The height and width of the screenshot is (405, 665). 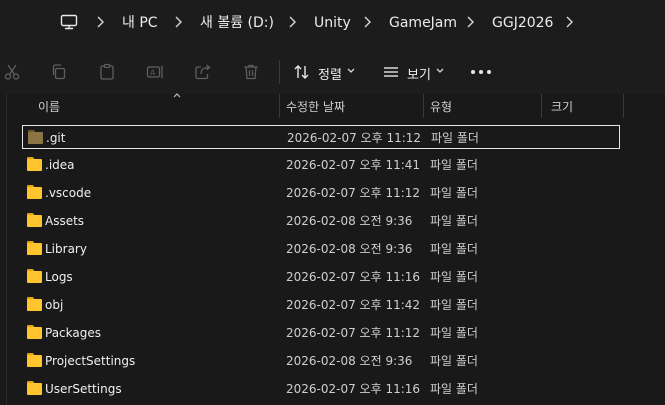 What do you see at coordinates (6, 249) in the screenshot?
I see `pane-border` at bounding box center [6, 249].